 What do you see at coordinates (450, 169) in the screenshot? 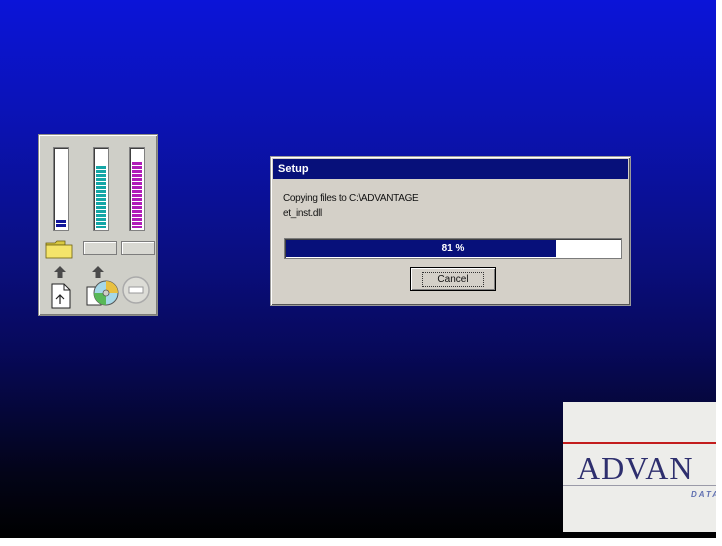
I see `dialog-title: Setup` at bounding box center [450, 169].